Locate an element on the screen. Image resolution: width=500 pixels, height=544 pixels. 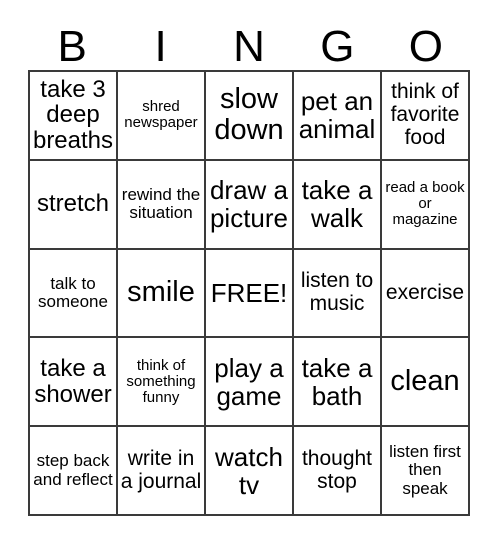
header-letter-g: G is located at coordinates (337, 46).